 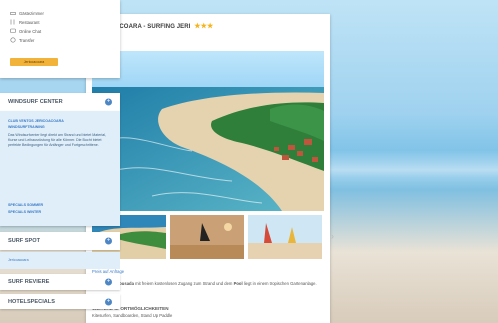 I want to click on surf-reviere-header: SURF REVIERE +, so click(x=60, y=282).